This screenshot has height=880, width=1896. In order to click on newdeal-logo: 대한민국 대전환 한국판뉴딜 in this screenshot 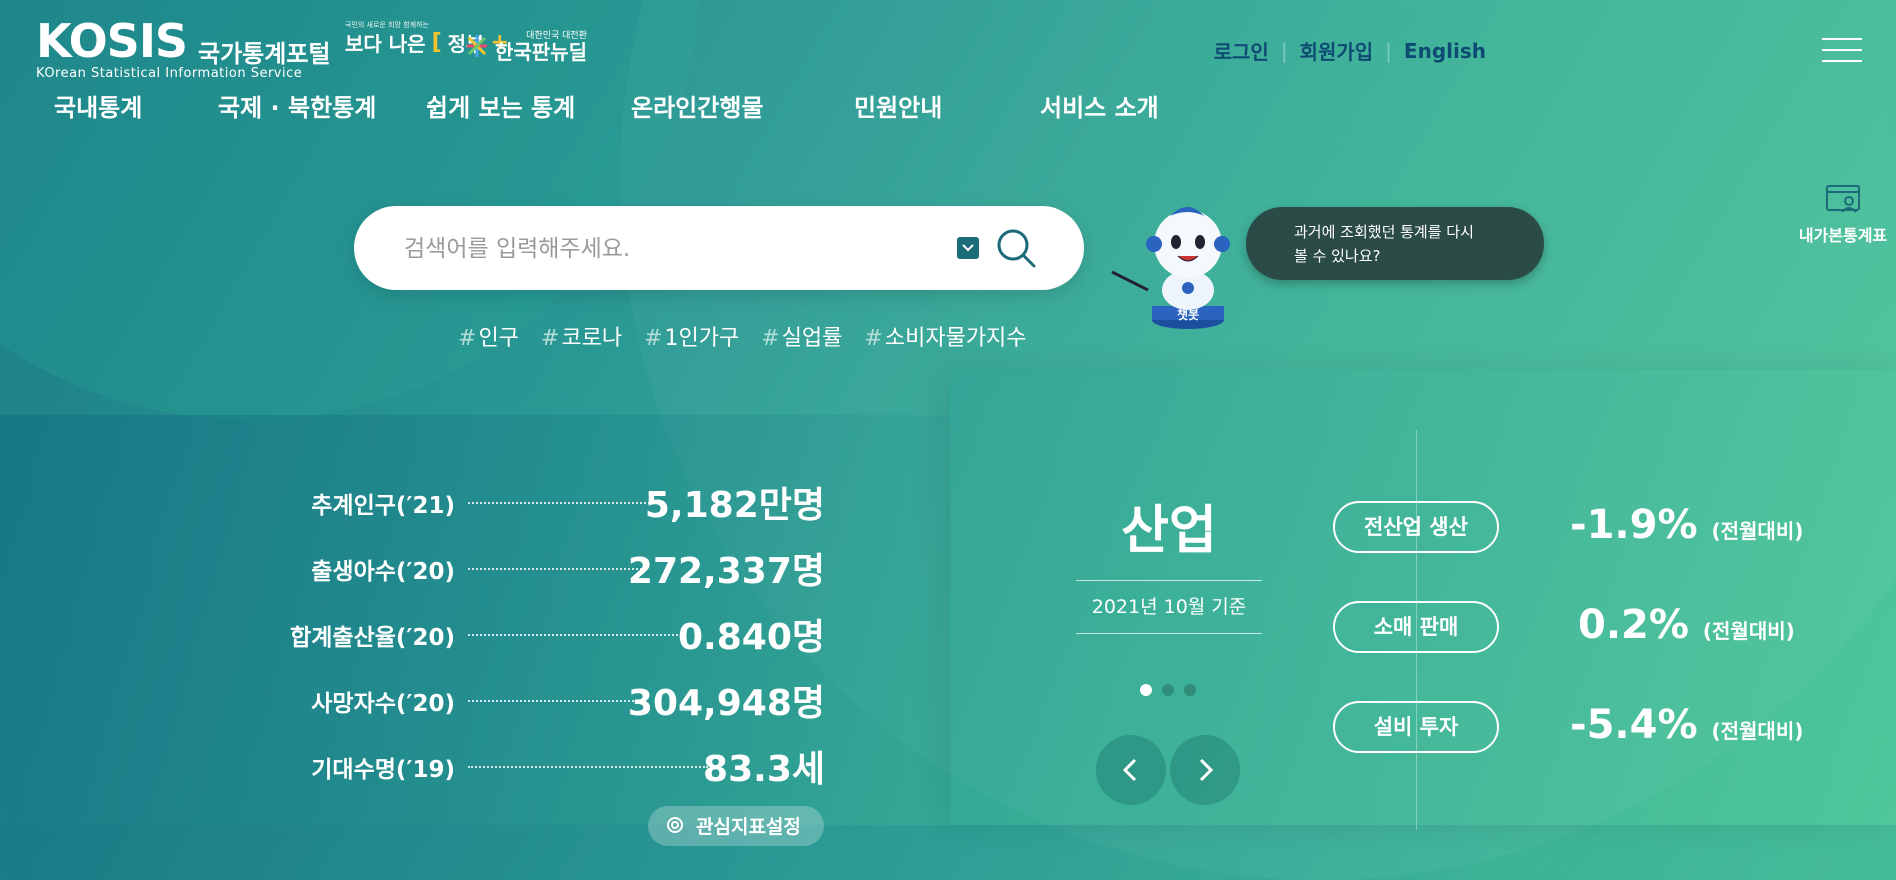, I will do `click(525, 45)`.